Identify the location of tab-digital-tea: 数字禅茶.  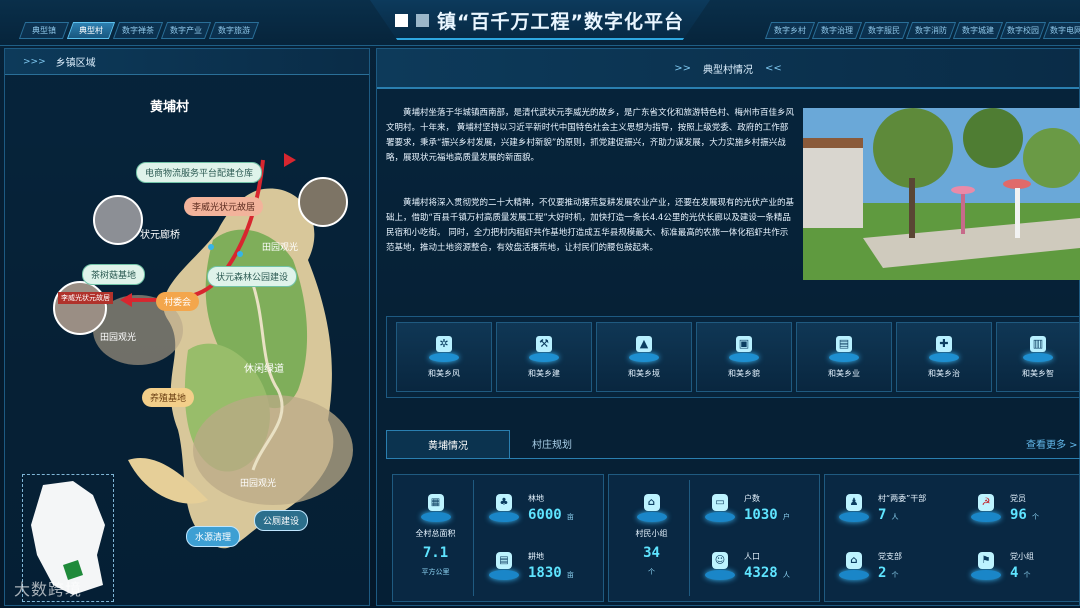
(138, 30).